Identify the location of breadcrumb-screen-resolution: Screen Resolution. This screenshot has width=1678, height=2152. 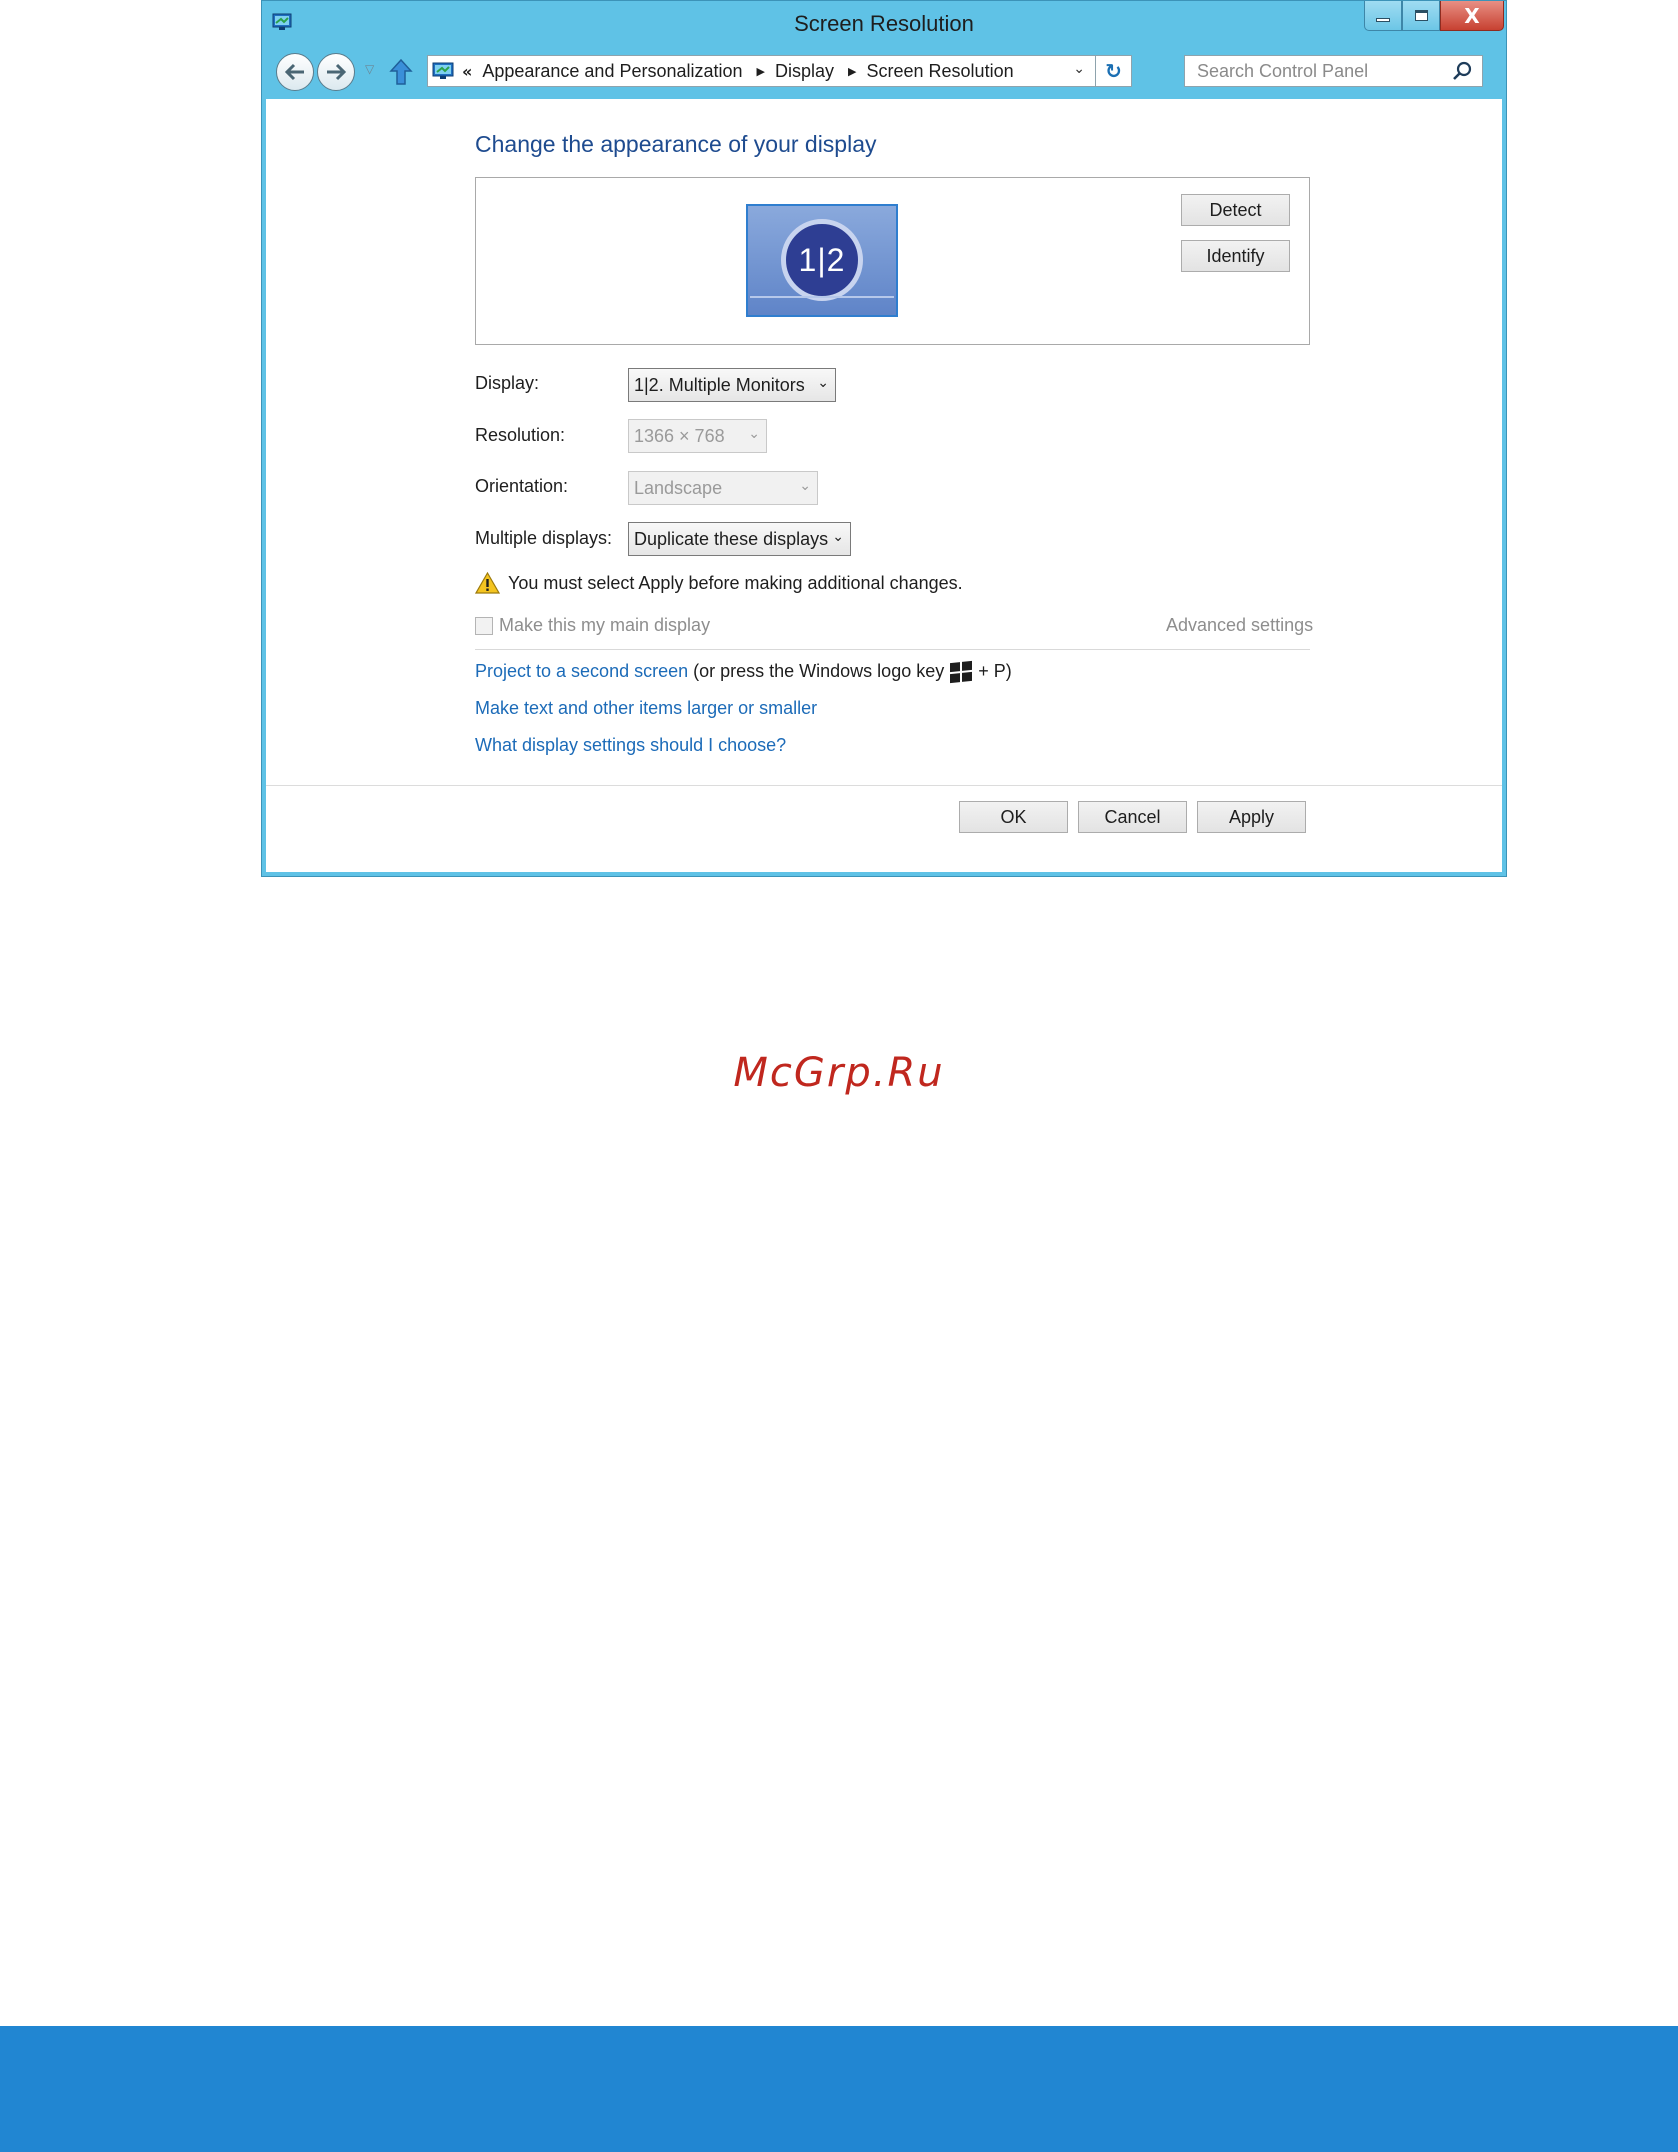
(940, 71).